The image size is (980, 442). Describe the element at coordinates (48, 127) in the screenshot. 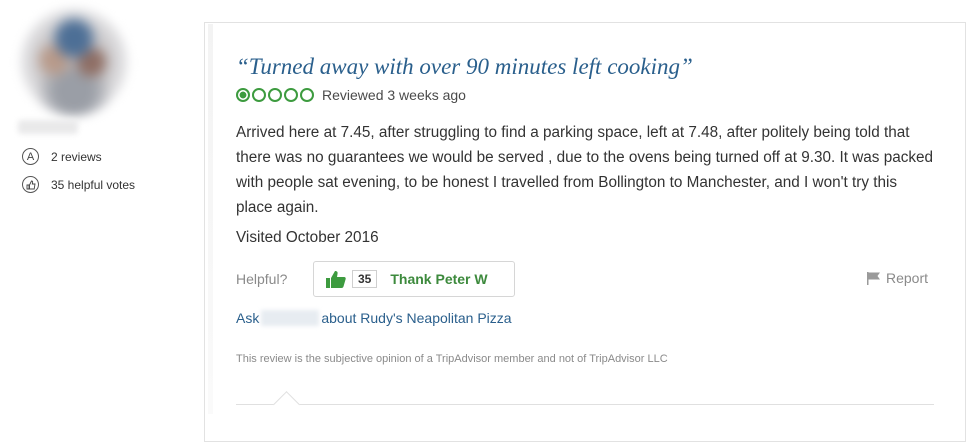

I see `member-name-redacted` at that location.